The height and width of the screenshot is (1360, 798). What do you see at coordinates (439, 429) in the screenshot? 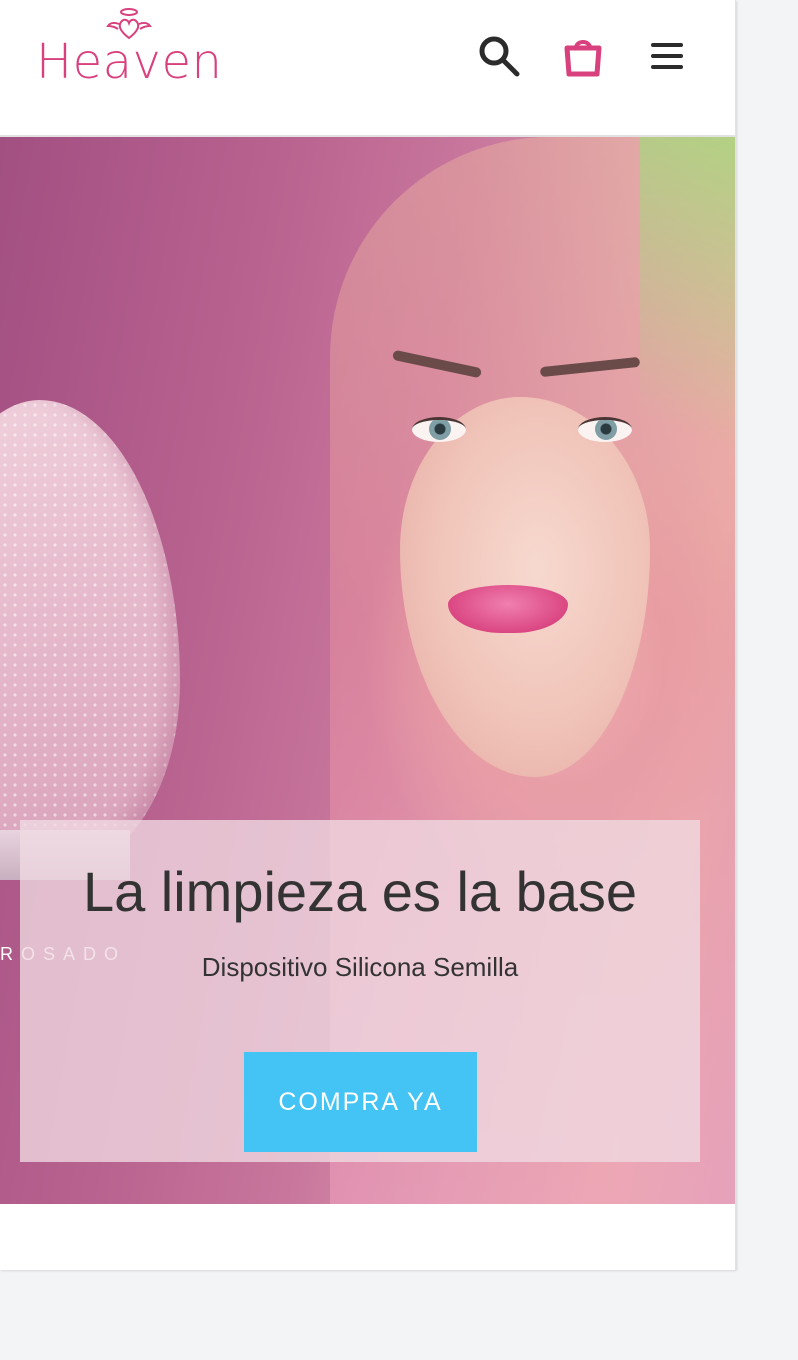
I see `hero-image-eye-left` at bounding box center [439, 429].